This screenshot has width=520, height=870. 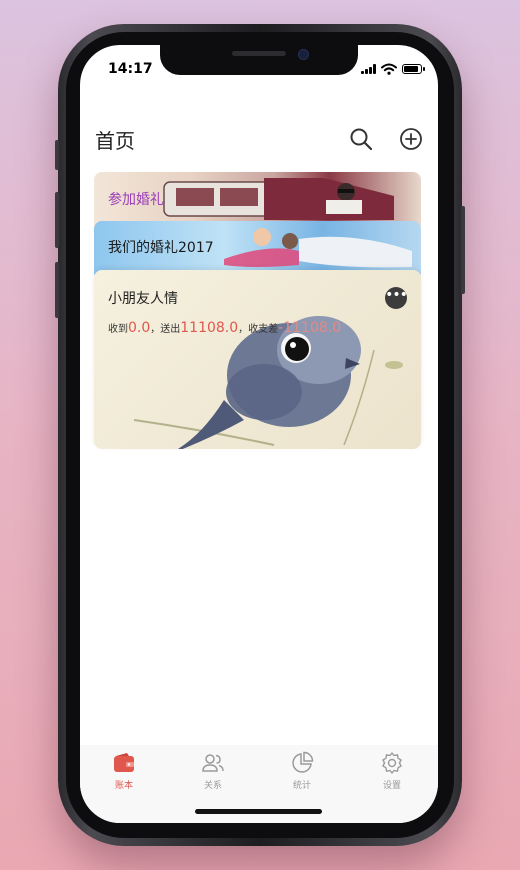 I want to click on status-icons, so click(x=393, y=69).